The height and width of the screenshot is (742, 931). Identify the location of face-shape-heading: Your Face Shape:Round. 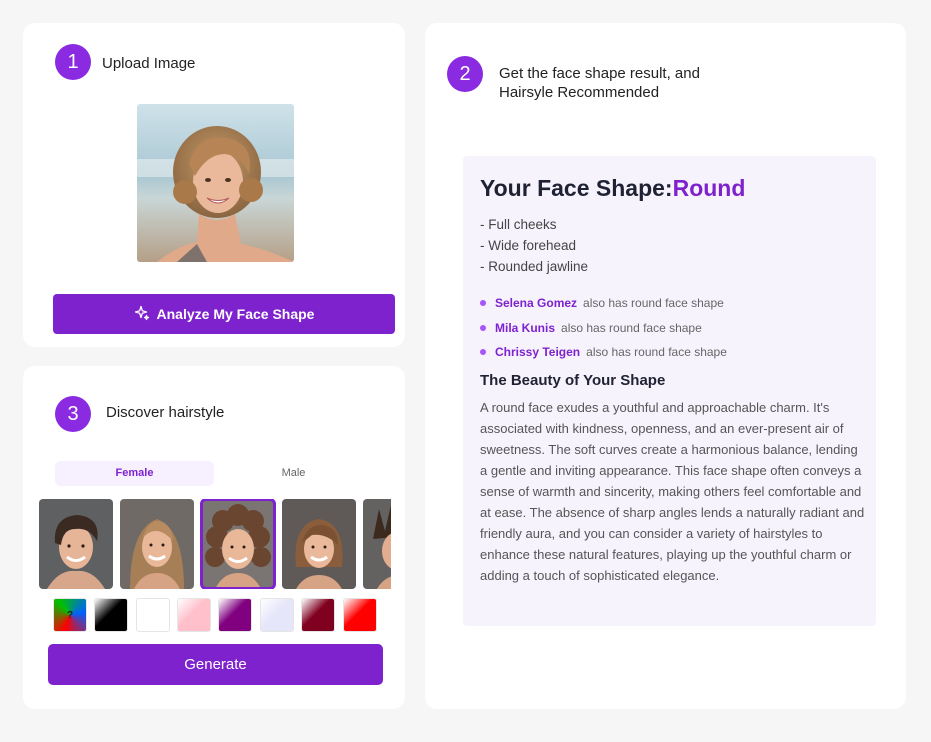
(612, 188).